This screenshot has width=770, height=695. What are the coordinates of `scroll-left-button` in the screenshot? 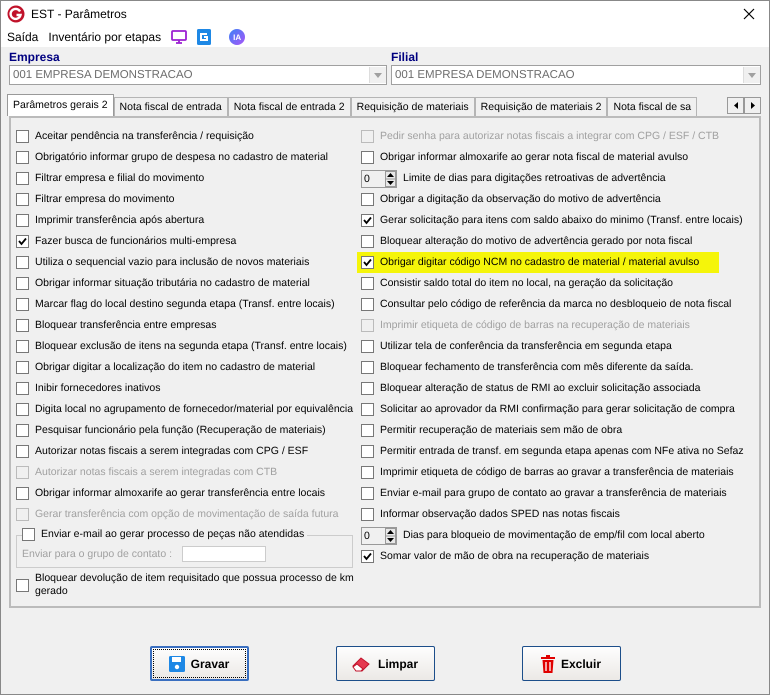 It's located at (735, 105).